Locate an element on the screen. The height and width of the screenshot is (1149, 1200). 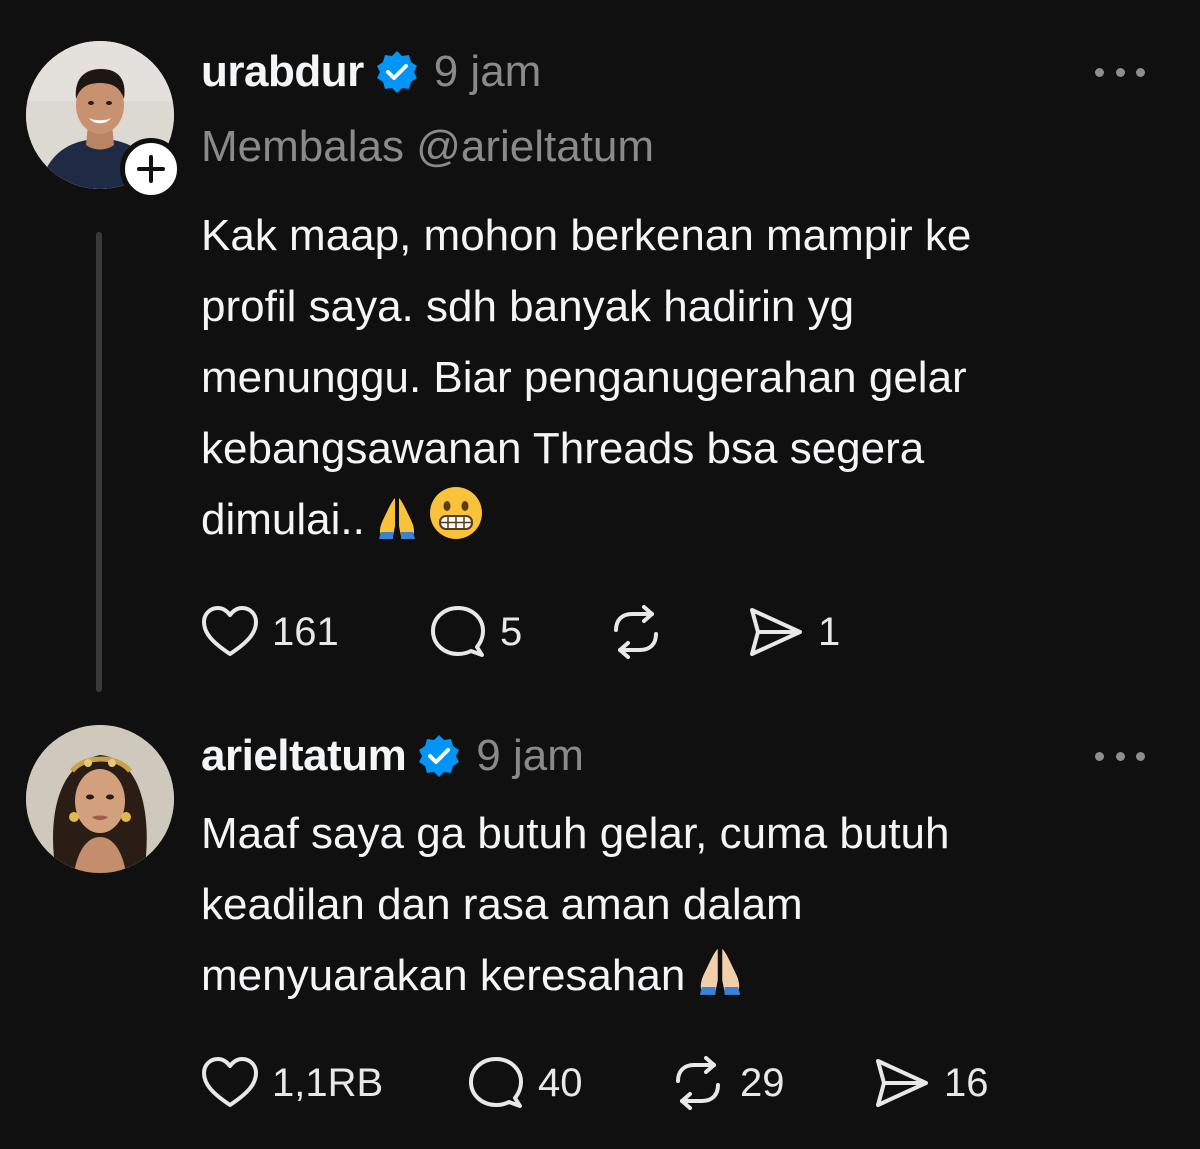
thread-connector-line is located at coordinates (99, 462).